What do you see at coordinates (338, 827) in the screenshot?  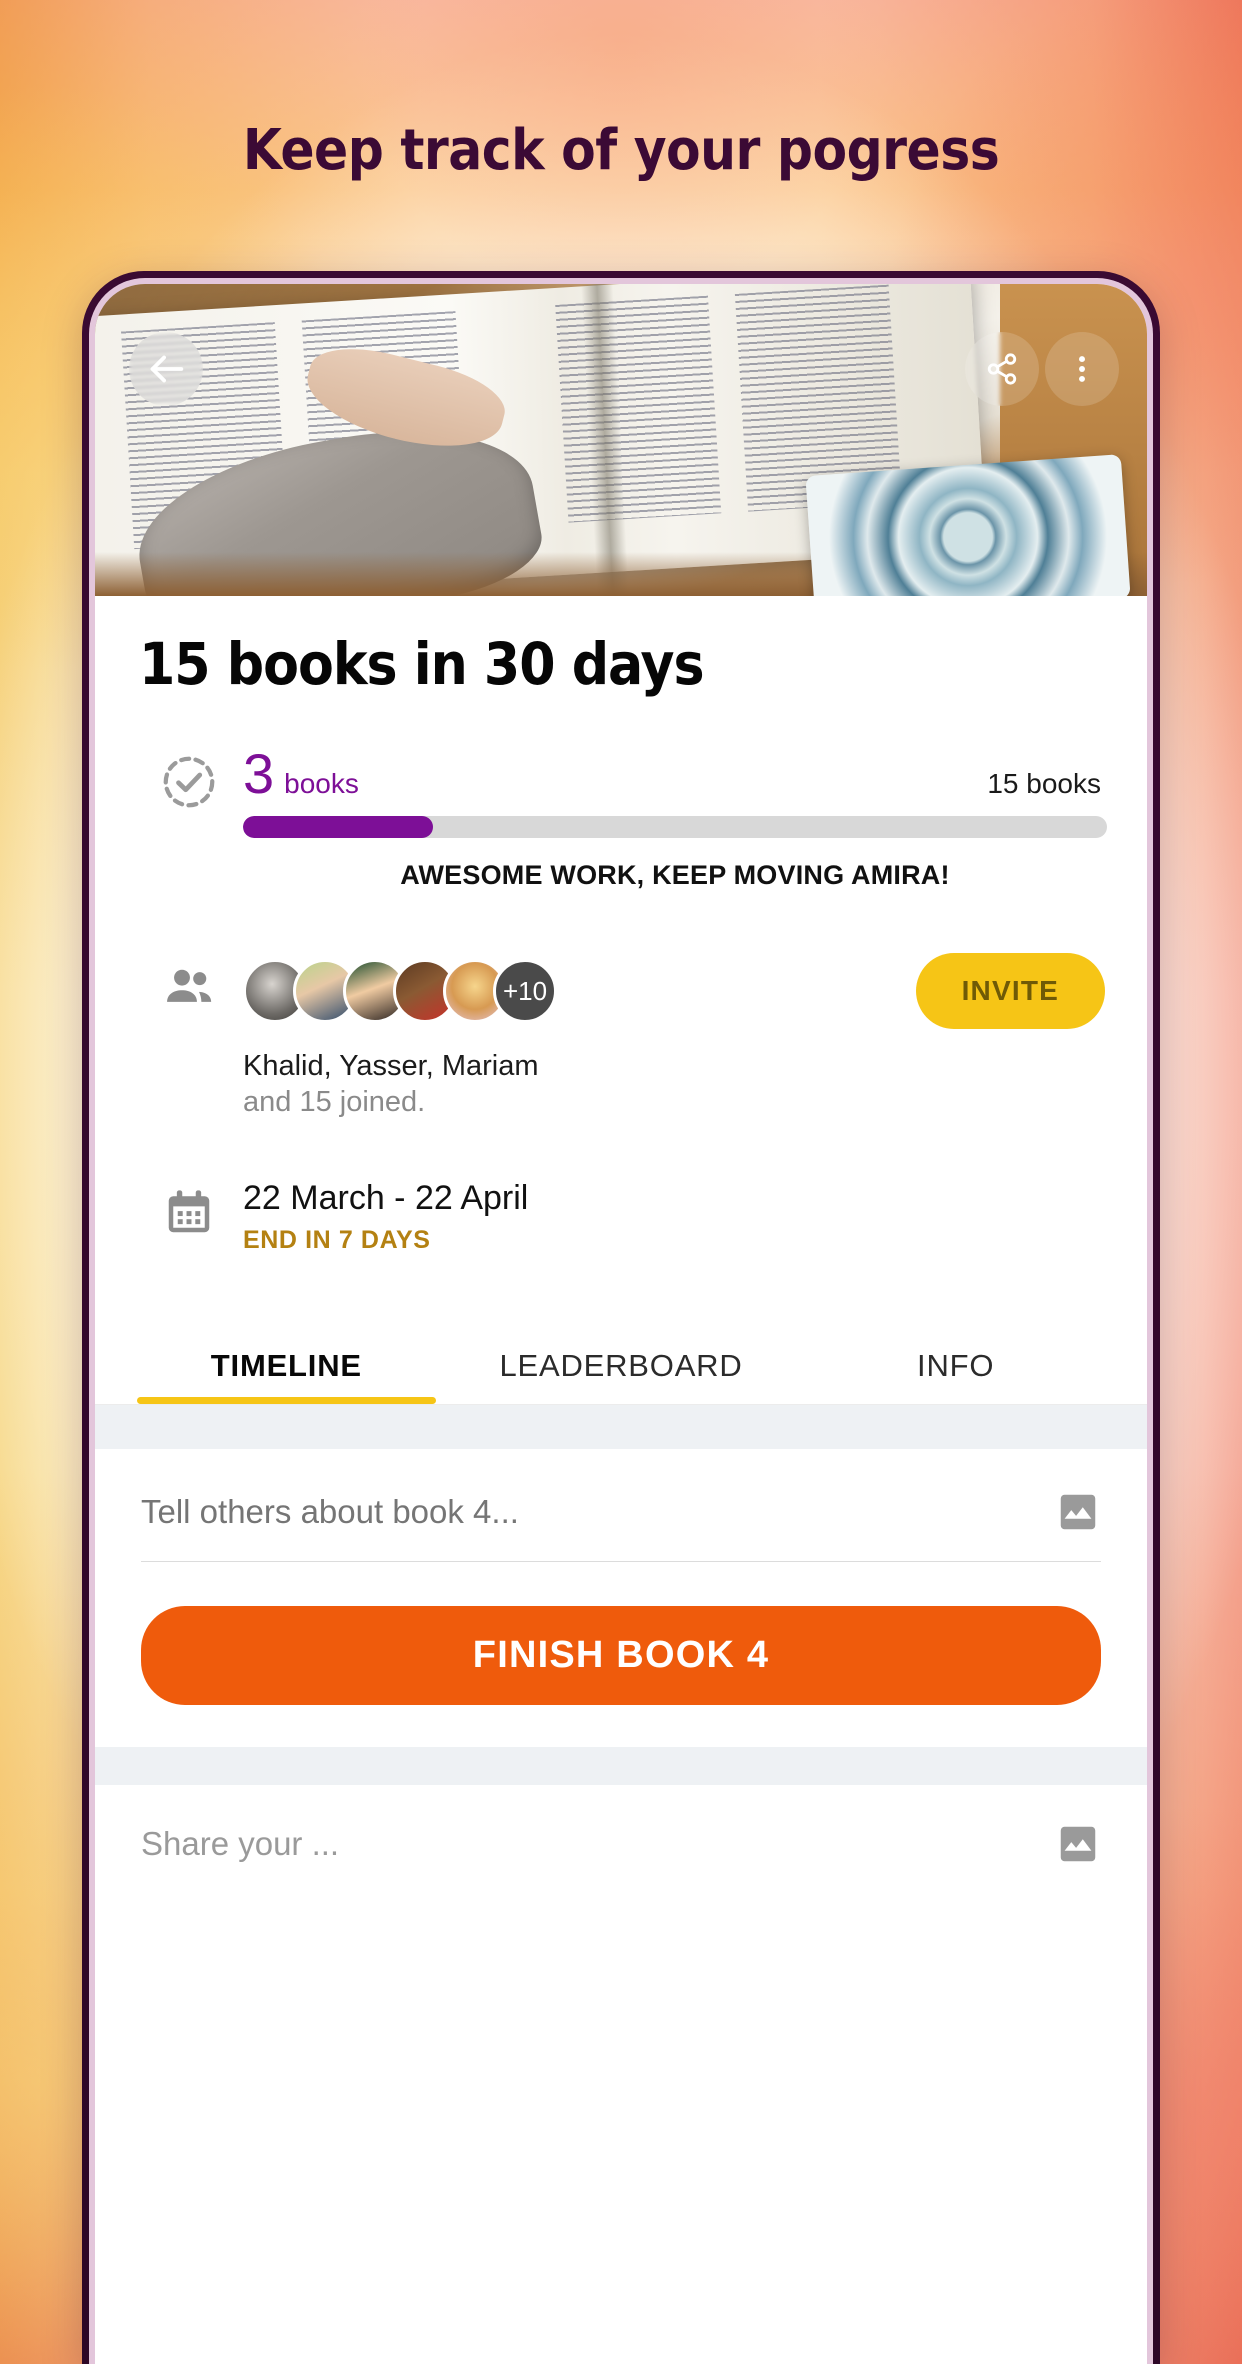 I see `progress-bar-fill` at bounding box center [338, 827].